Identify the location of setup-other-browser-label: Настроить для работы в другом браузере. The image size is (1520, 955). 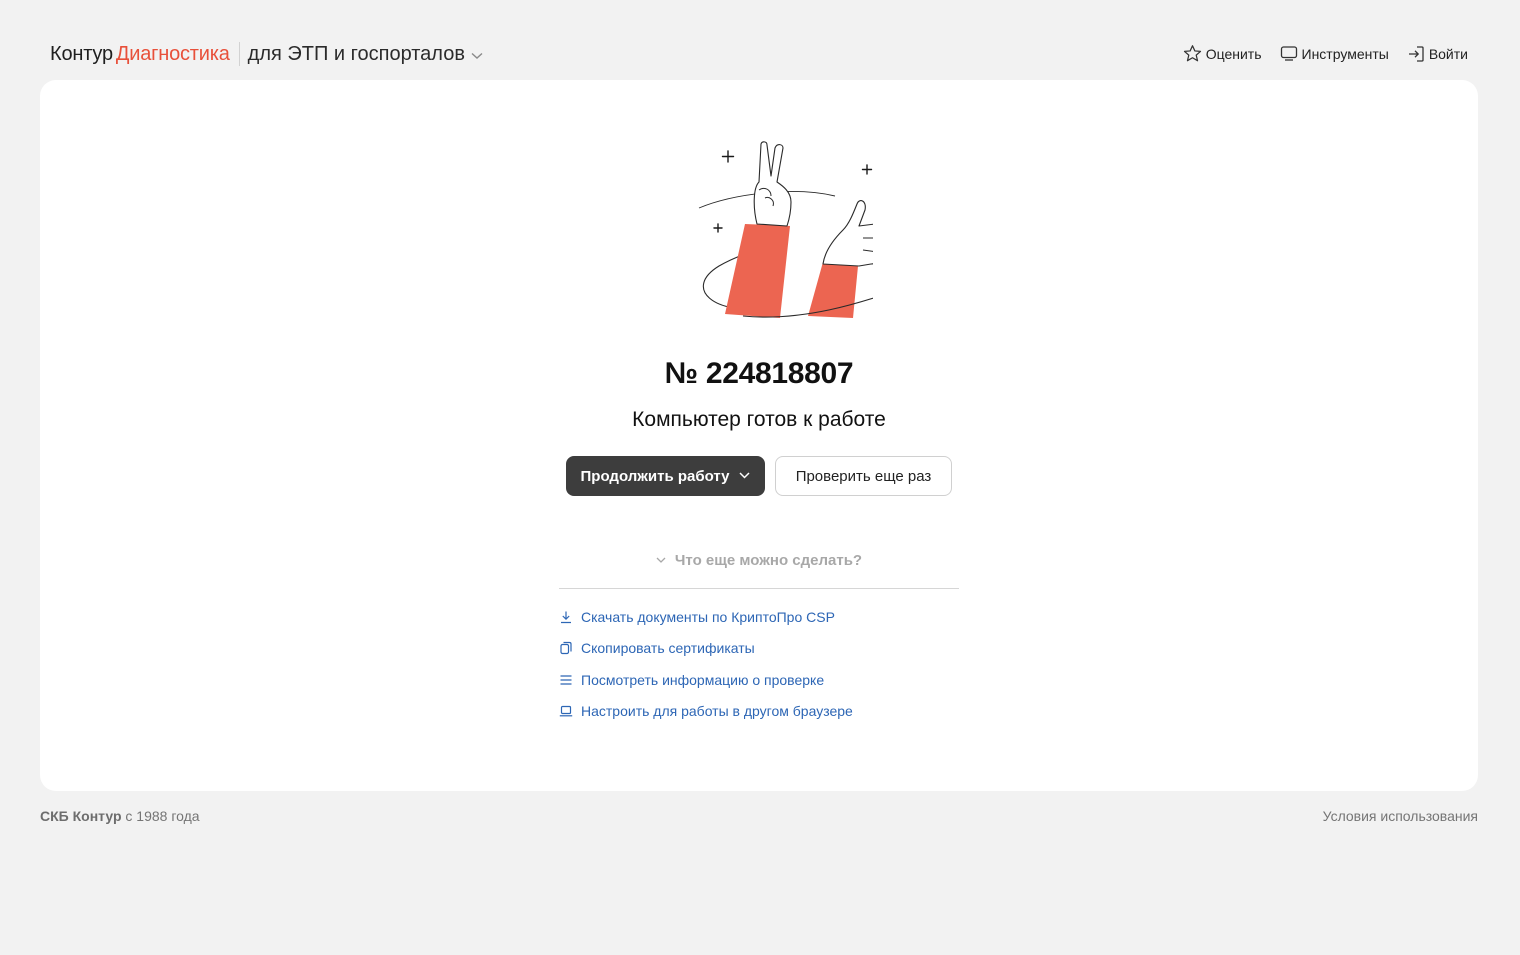
(717, 711).